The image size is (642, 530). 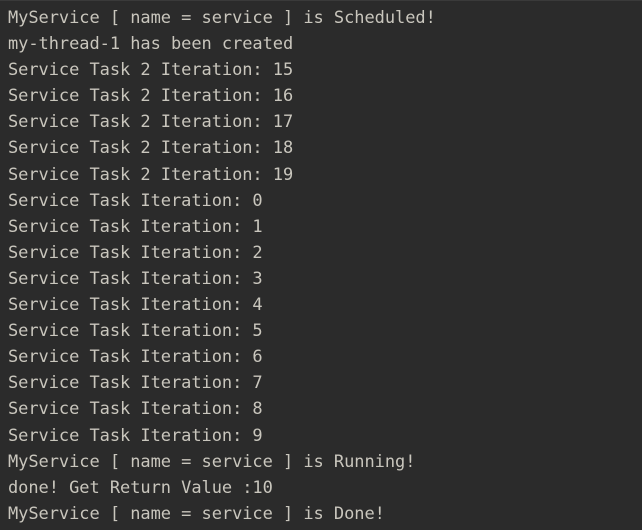 I want to click on console-line: Service Task Iteration: 3, so click(x=135, y=278).